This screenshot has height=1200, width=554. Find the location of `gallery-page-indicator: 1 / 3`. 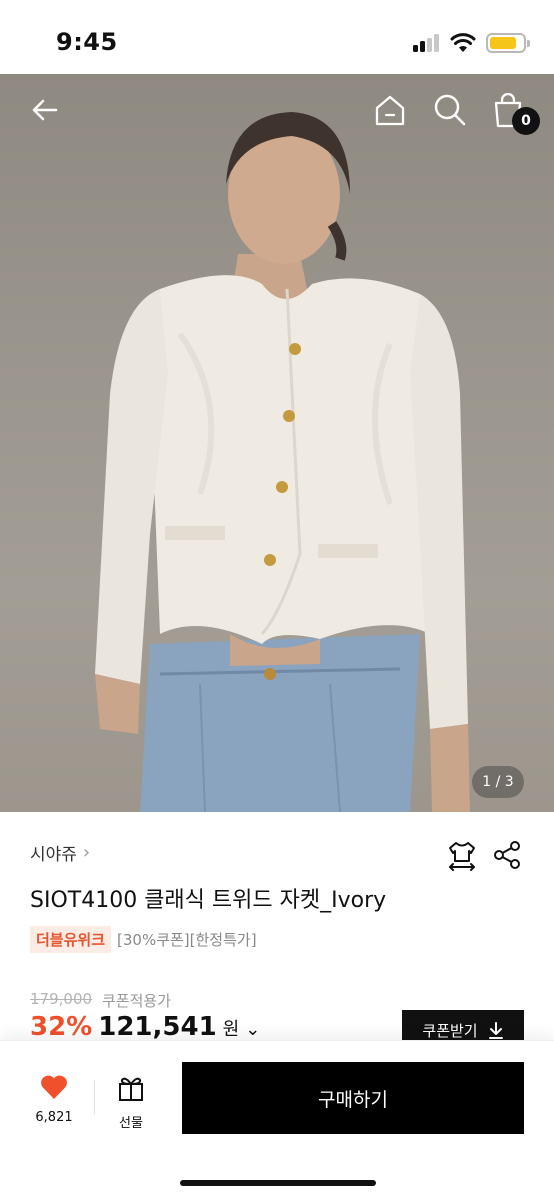

gallery-page-indicator: 1 / 3 is located at coordinates (498, 782).